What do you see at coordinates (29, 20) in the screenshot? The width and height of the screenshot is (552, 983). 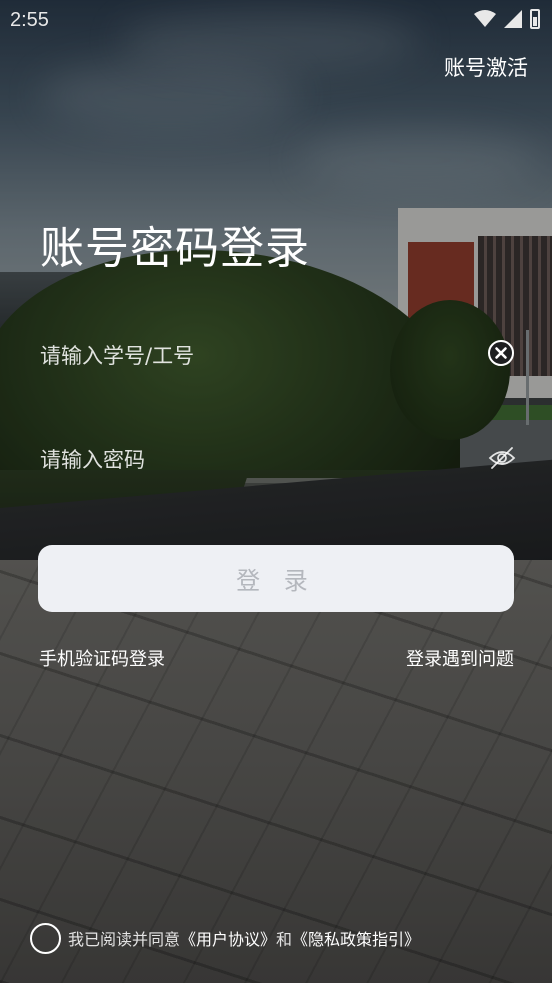 I see `status-time: 2:55` at bounding box center [29, 20].